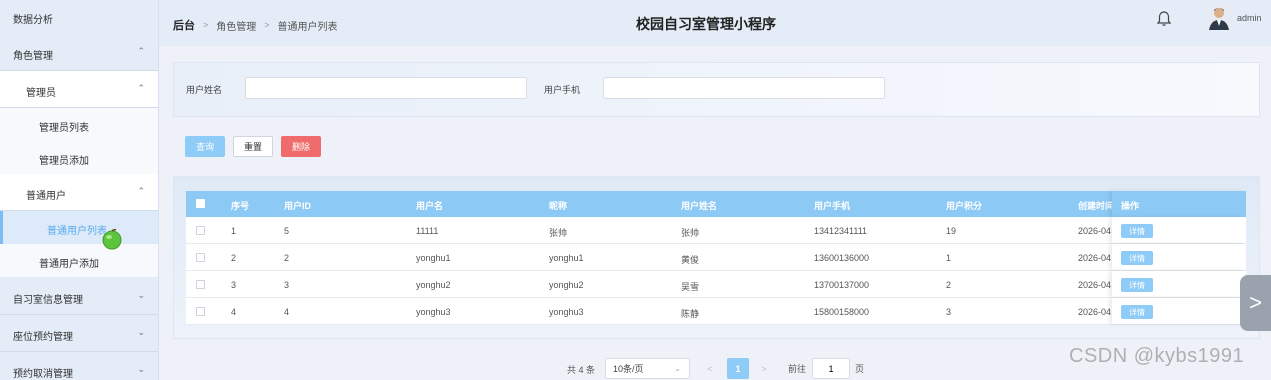 The height and width of the screenshot is (380, 1271). Describe the element at coordinates (797, 369) in the screenshot. I see `goto-label: 前往` at that location.